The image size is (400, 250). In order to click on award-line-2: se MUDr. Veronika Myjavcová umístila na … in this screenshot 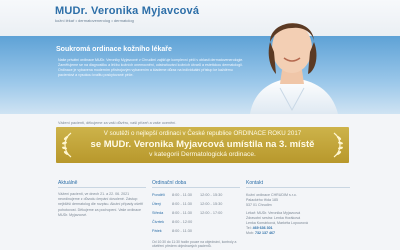, I will do `click(202, 144)`.